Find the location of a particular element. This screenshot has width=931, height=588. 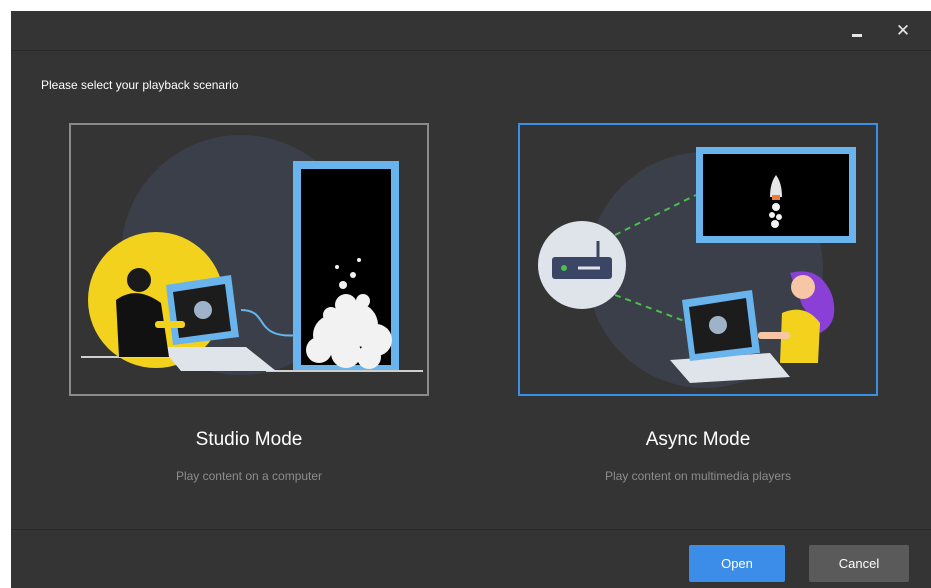

title-bar: ✕ is located at coordinates (471, 31).